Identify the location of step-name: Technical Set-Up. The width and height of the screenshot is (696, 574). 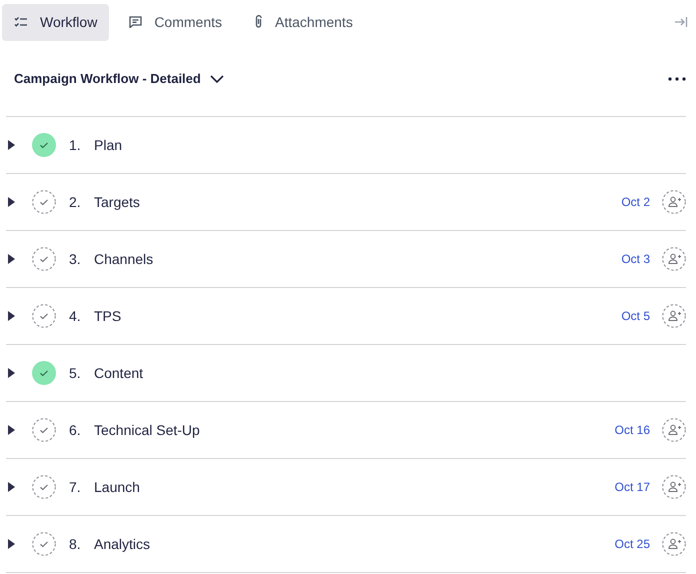
(147, 430).